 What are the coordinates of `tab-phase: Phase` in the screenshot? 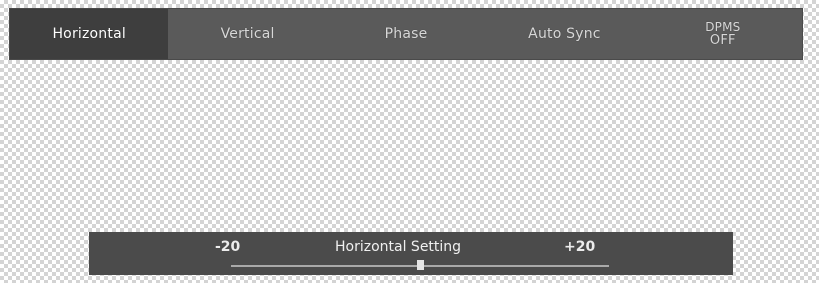 It's located at (406, 34).